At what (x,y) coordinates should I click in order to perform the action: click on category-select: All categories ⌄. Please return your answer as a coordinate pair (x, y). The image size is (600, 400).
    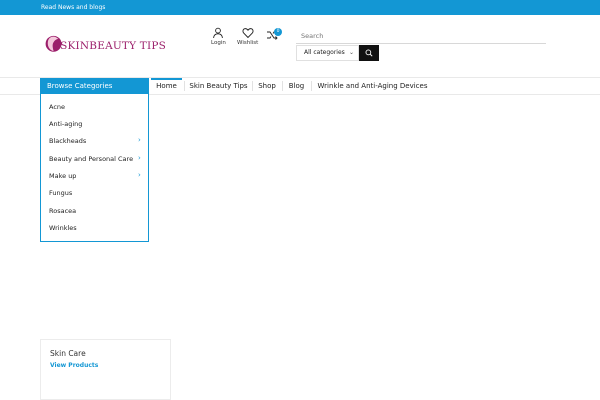
    Looking at the image, I should click on (327, 53).